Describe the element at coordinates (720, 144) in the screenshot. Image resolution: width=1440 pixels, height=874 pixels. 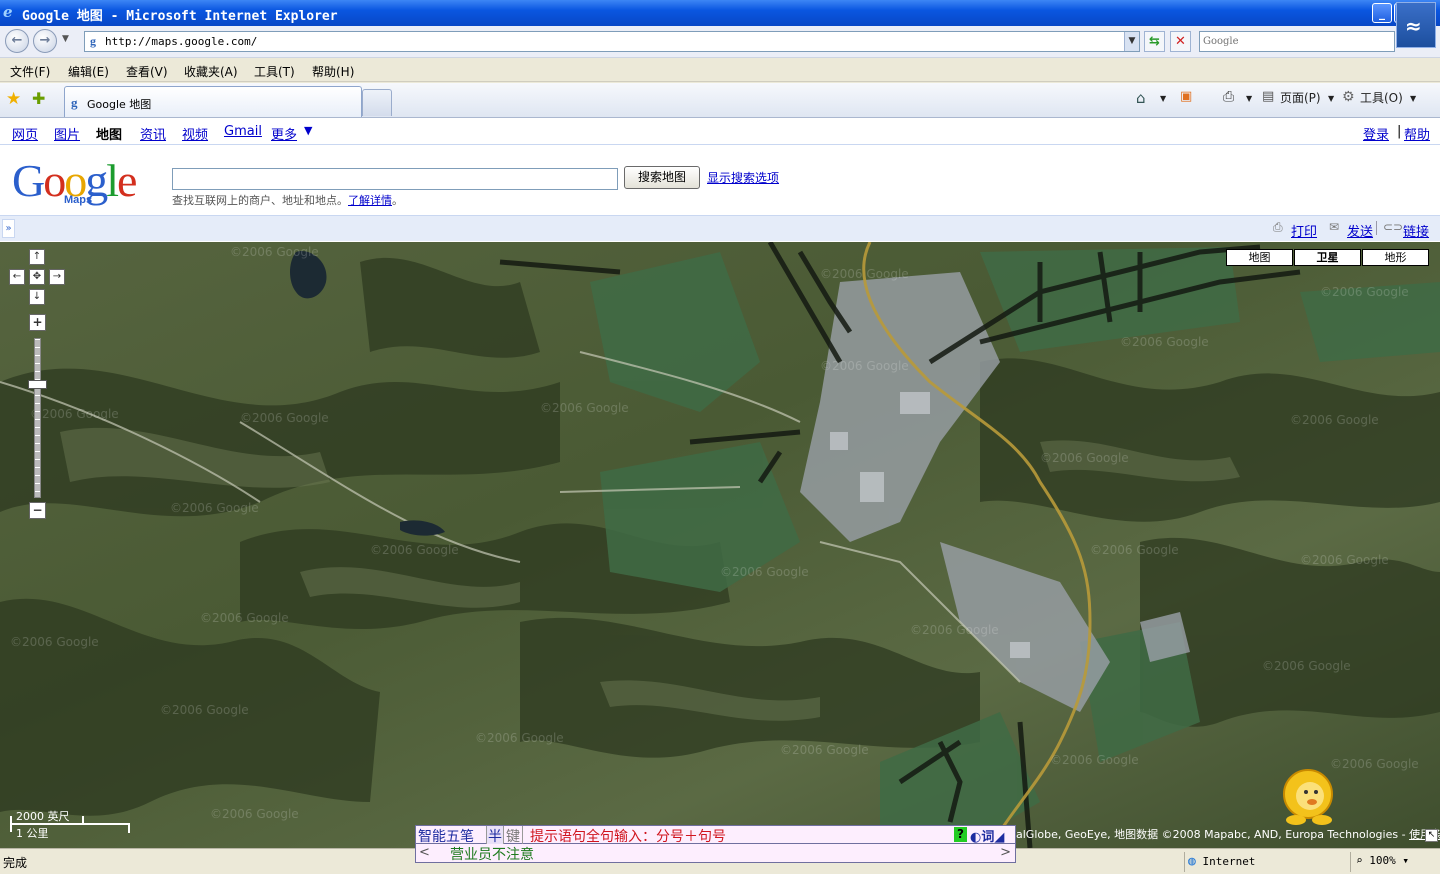
I see `nav-divider` at that location.